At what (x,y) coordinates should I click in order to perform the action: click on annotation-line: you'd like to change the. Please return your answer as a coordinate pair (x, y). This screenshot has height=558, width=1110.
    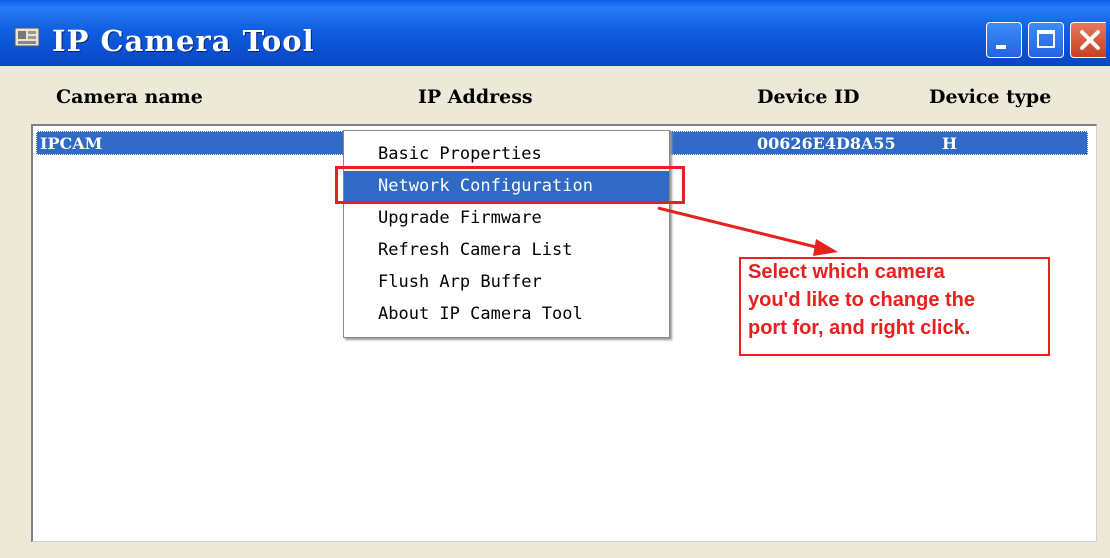
    Looking at the image, I should click on (862, 300).